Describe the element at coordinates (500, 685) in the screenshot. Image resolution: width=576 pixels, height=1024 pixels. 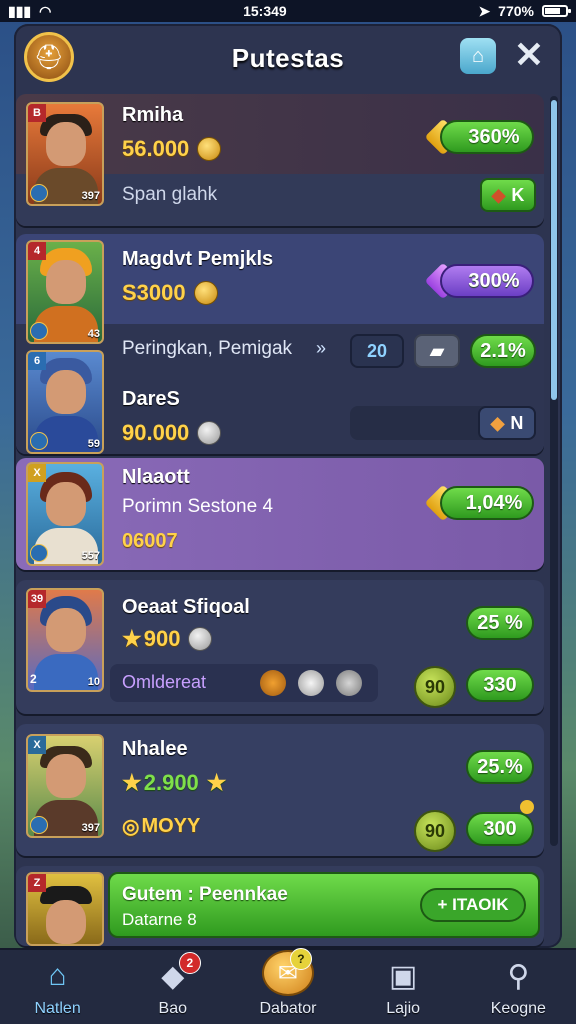
I see `value-button: 330` at that location.